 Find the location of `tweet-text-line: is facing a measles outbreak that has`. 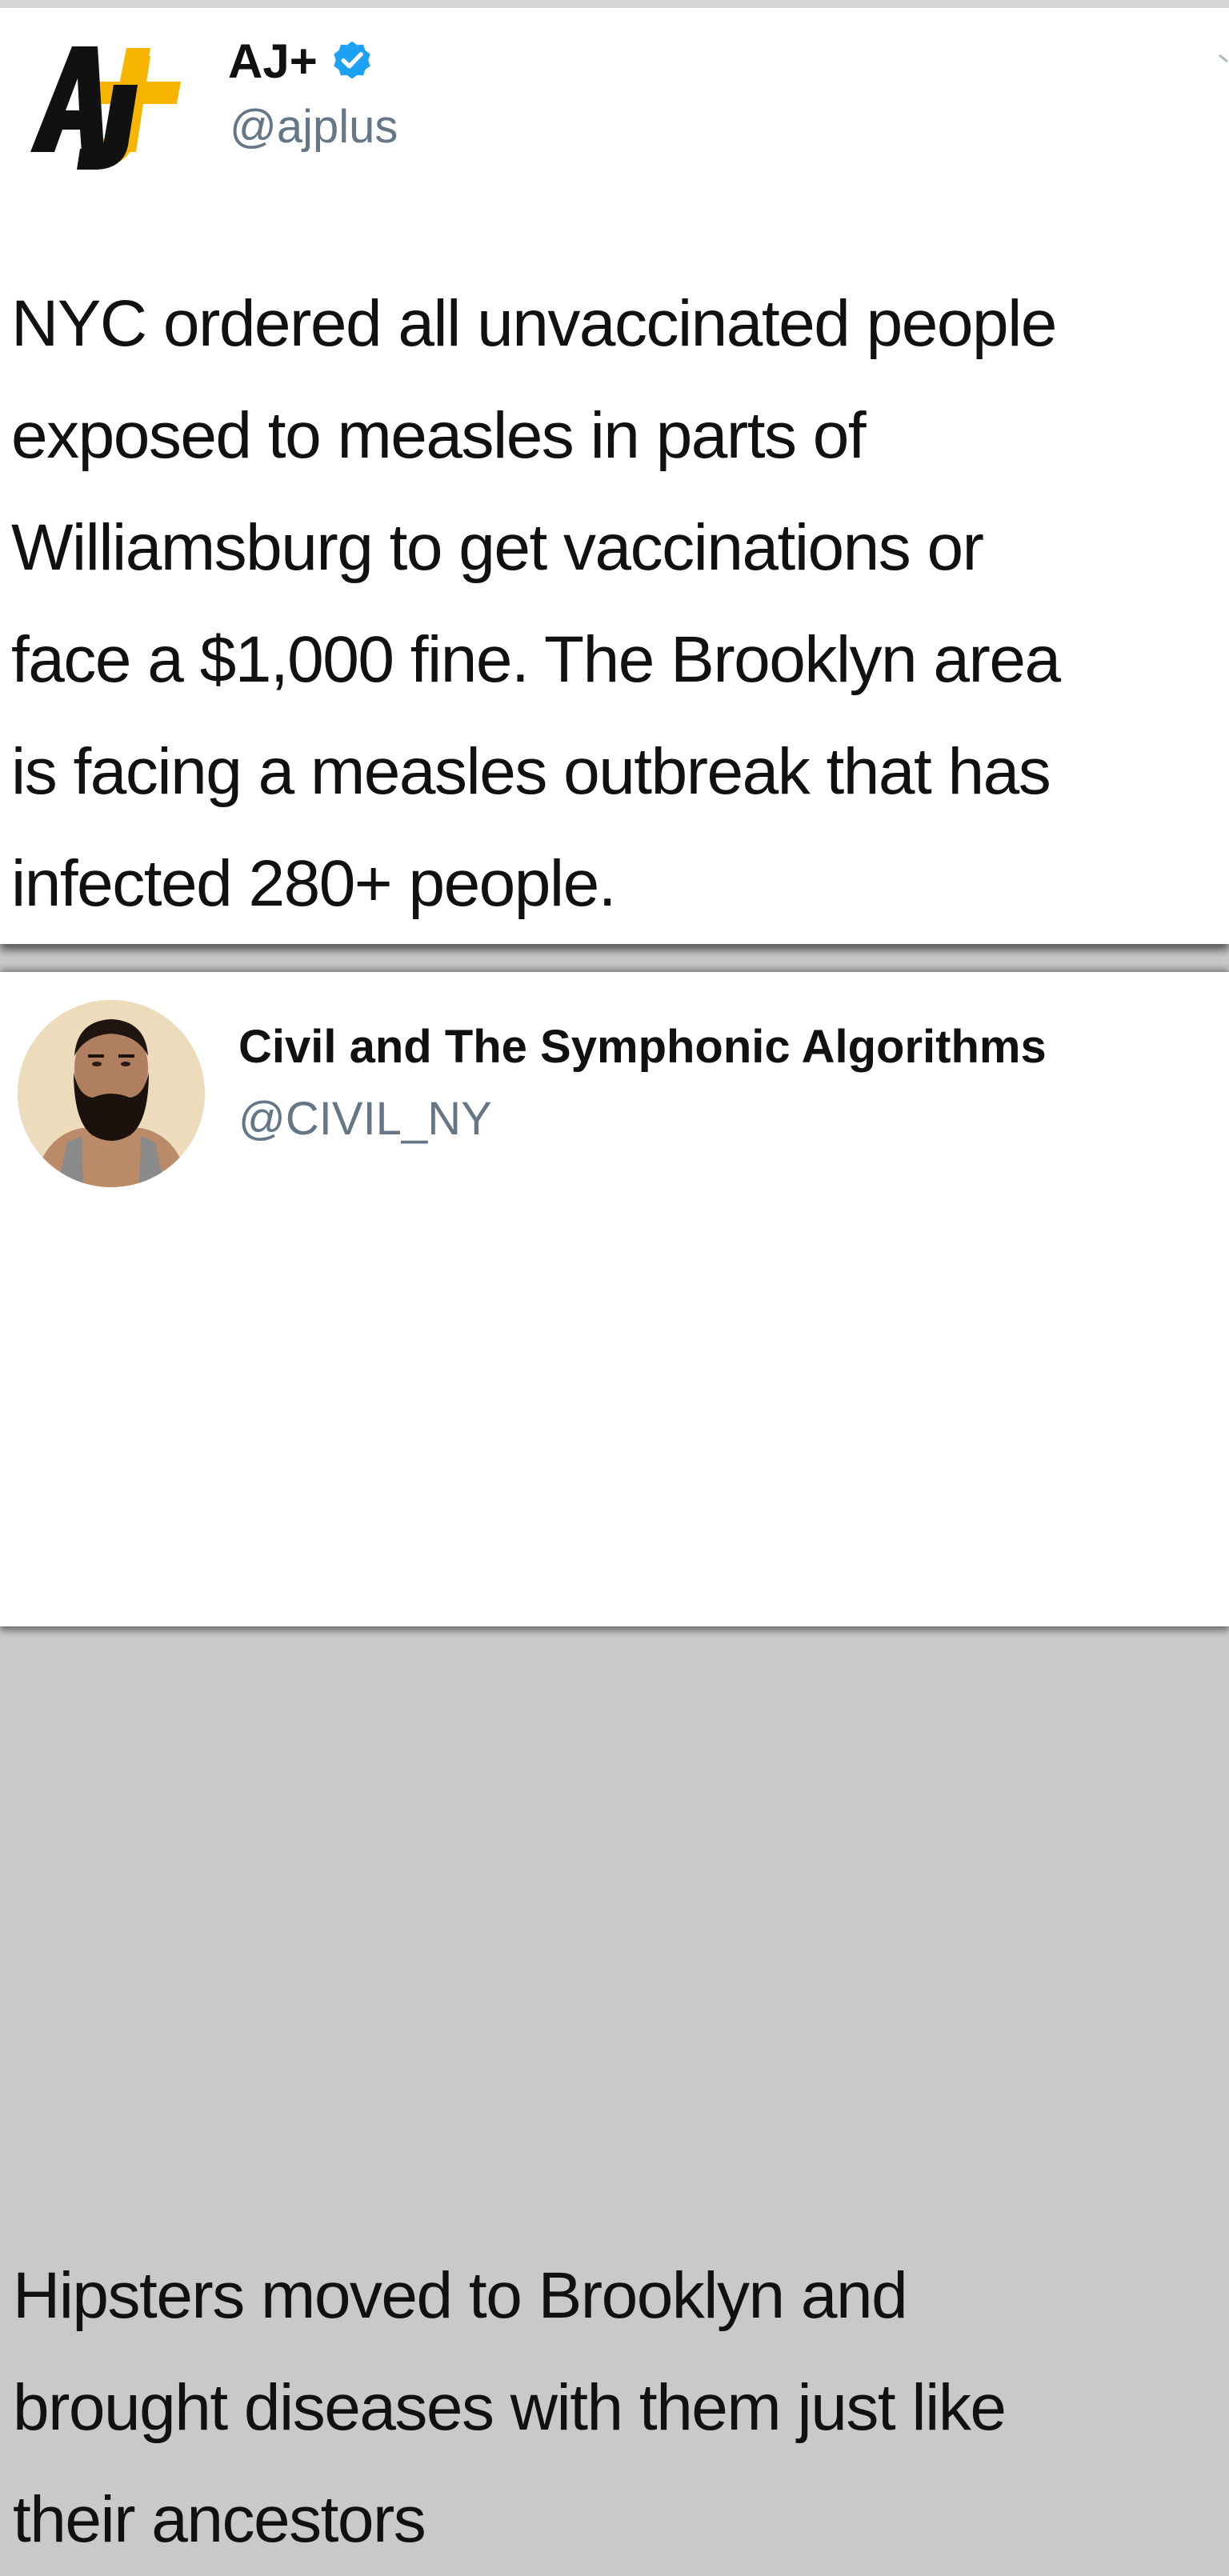

tweet-text-line: is facing a measles outbreak that has is located at coordinates (531, 771).